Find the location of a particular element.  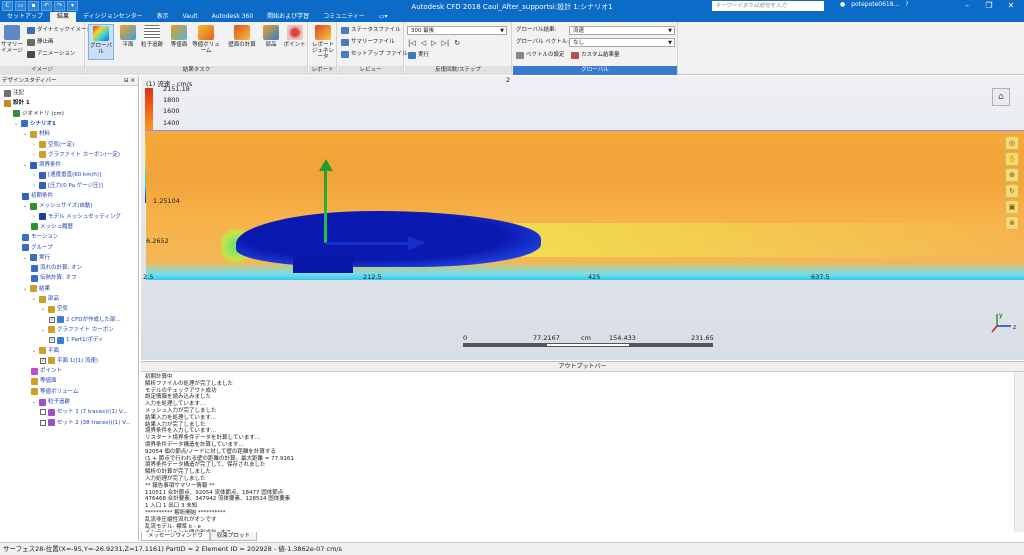

tree-item: ⌄ シナリオ1 is located at coordinates (34, 124).